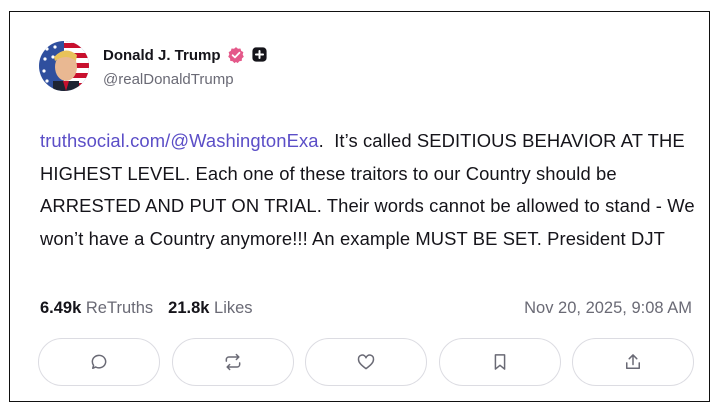  I want to click on avatar-image, so click(64, 66).